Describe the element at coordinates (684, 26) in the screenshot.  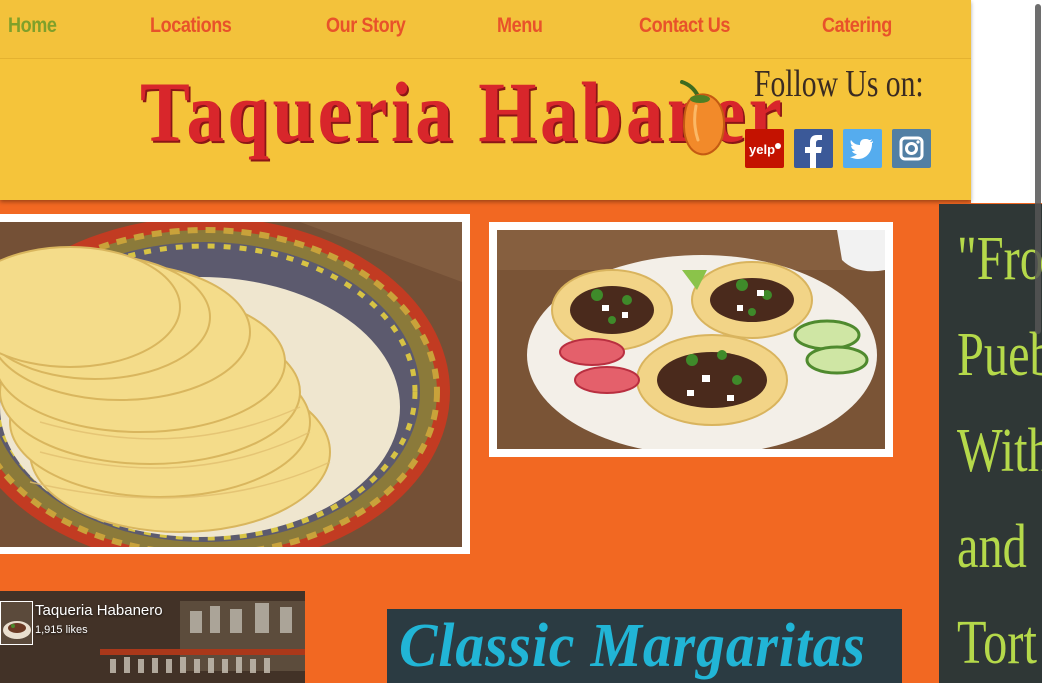
I see `nav-contact-us: Contact Us` at that location.